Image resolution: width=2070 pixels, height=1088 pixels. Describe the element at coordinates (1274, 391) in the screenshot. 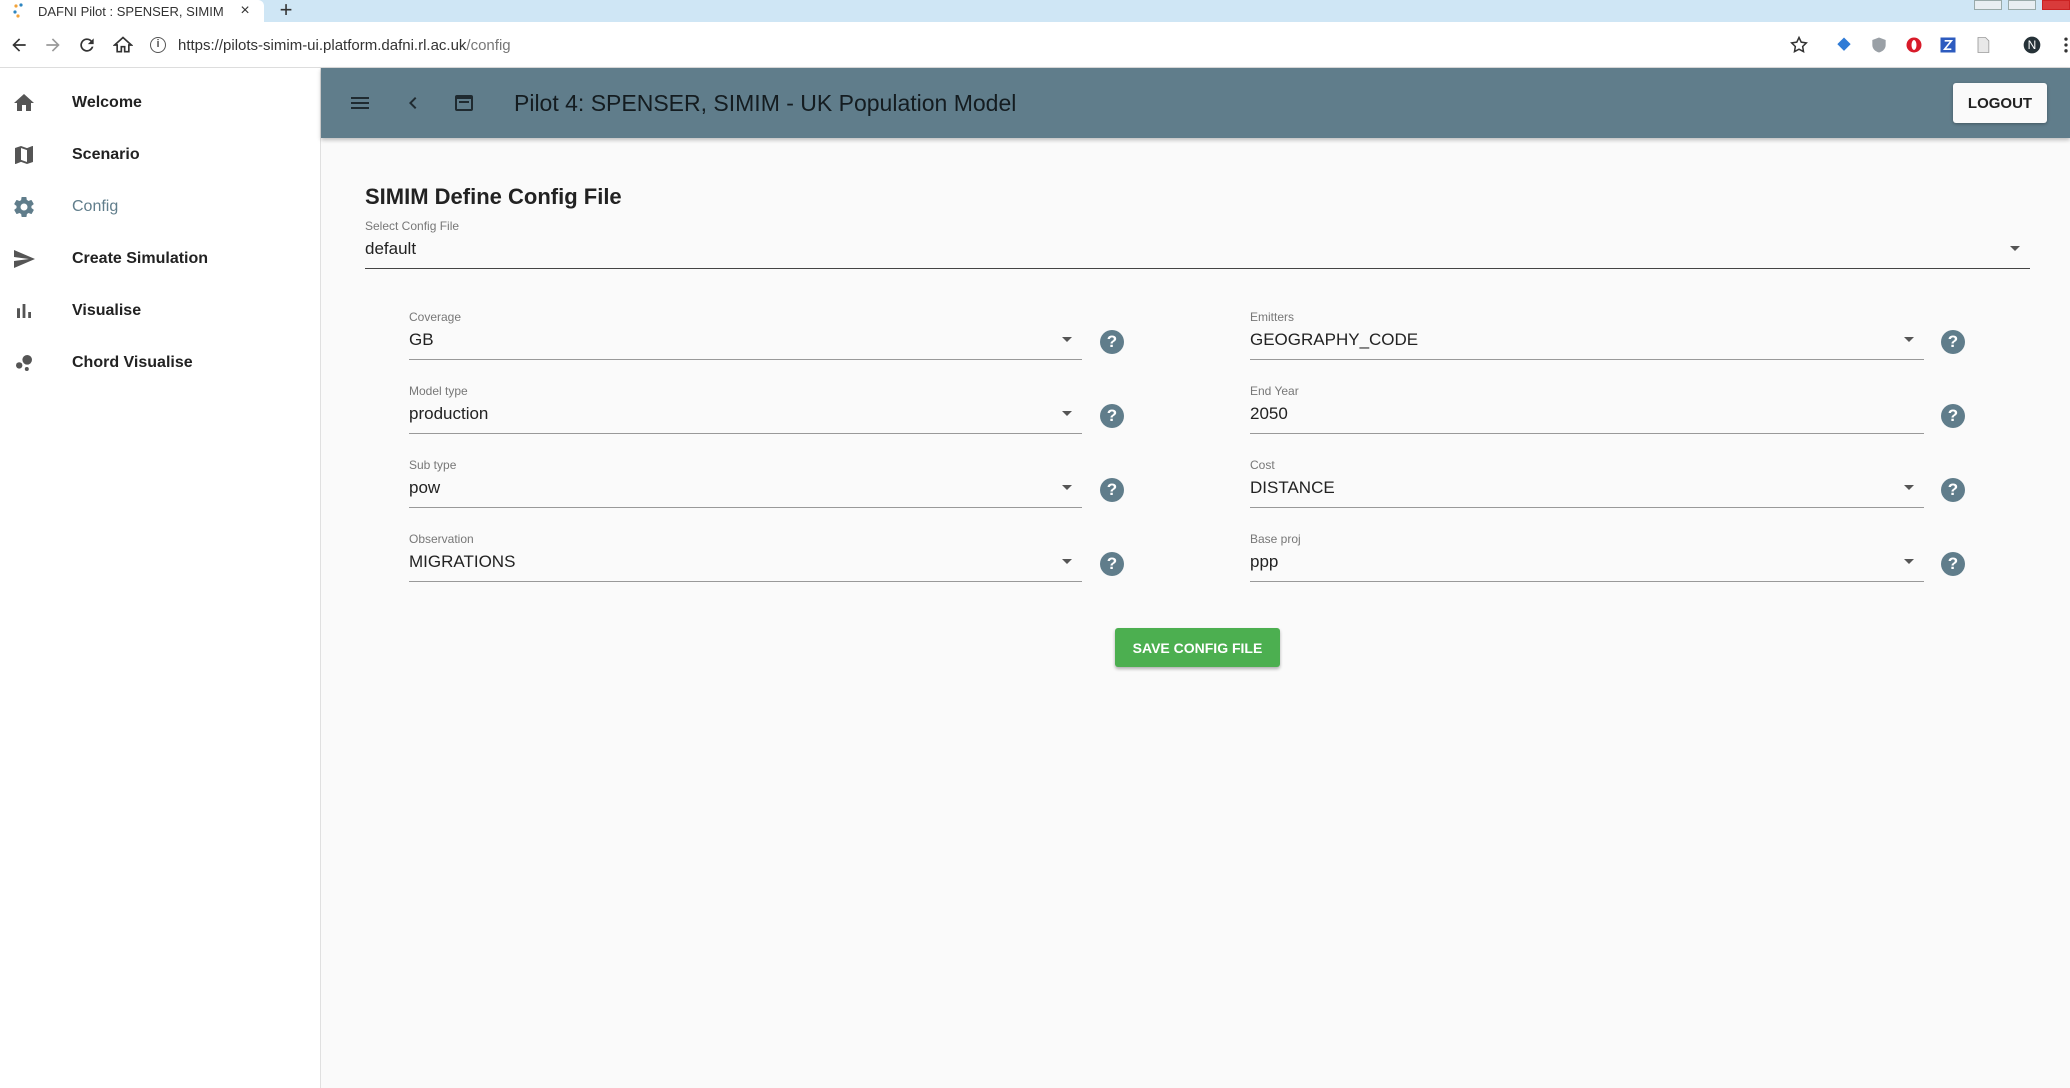

I see `end-year-label: End Year` at that location.